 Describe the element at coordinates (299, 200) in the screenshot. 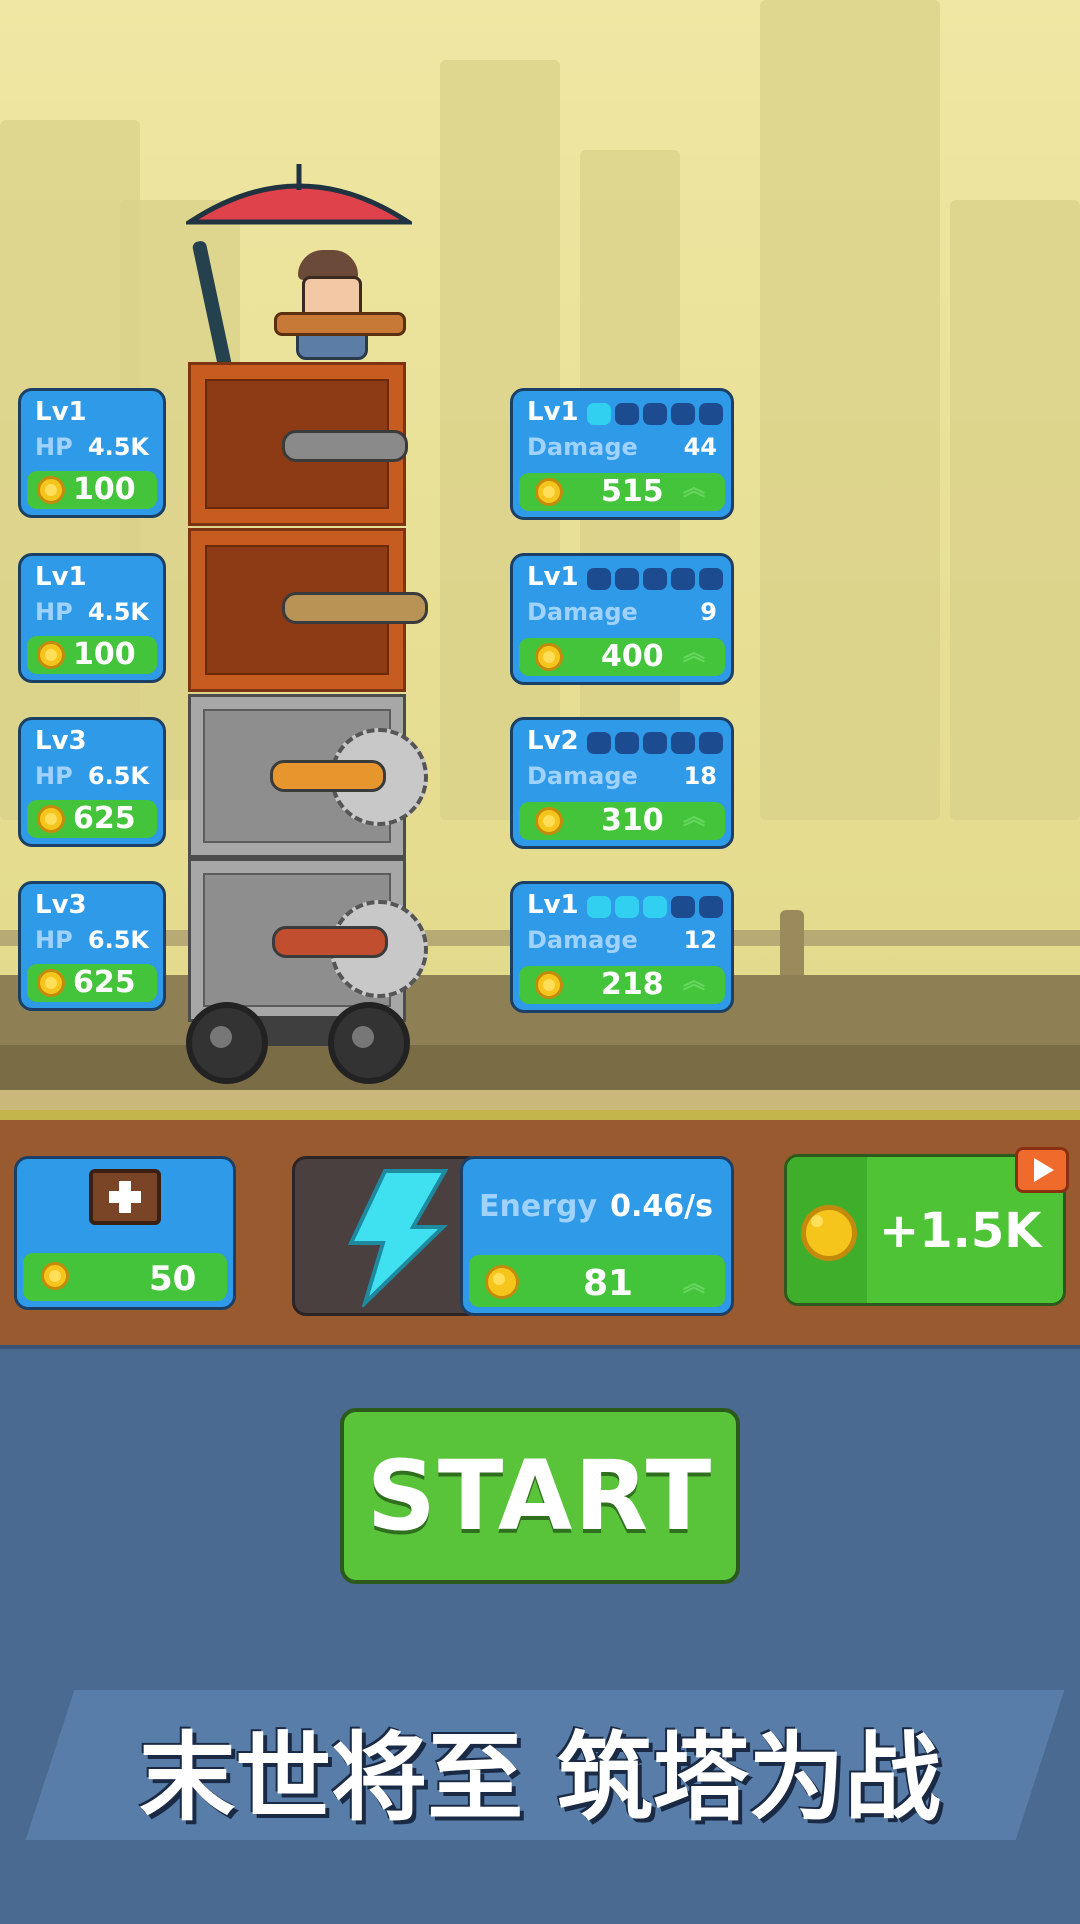

I see `umbrella-icon` at that location.